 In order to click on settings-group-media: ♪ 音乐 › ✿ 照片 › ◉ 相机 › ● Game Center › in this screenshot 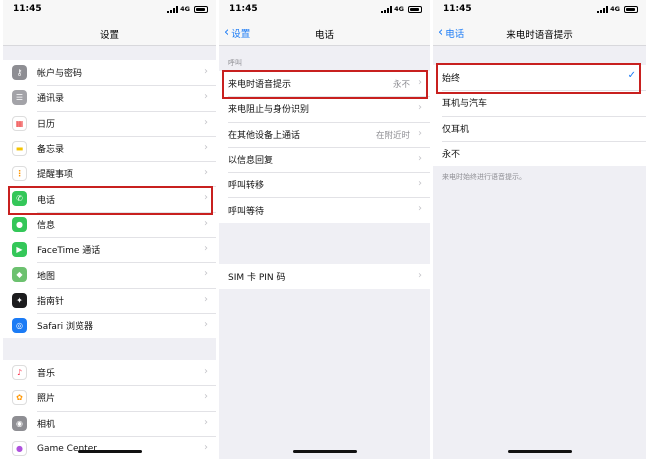, I will do `click(109, 409)`.